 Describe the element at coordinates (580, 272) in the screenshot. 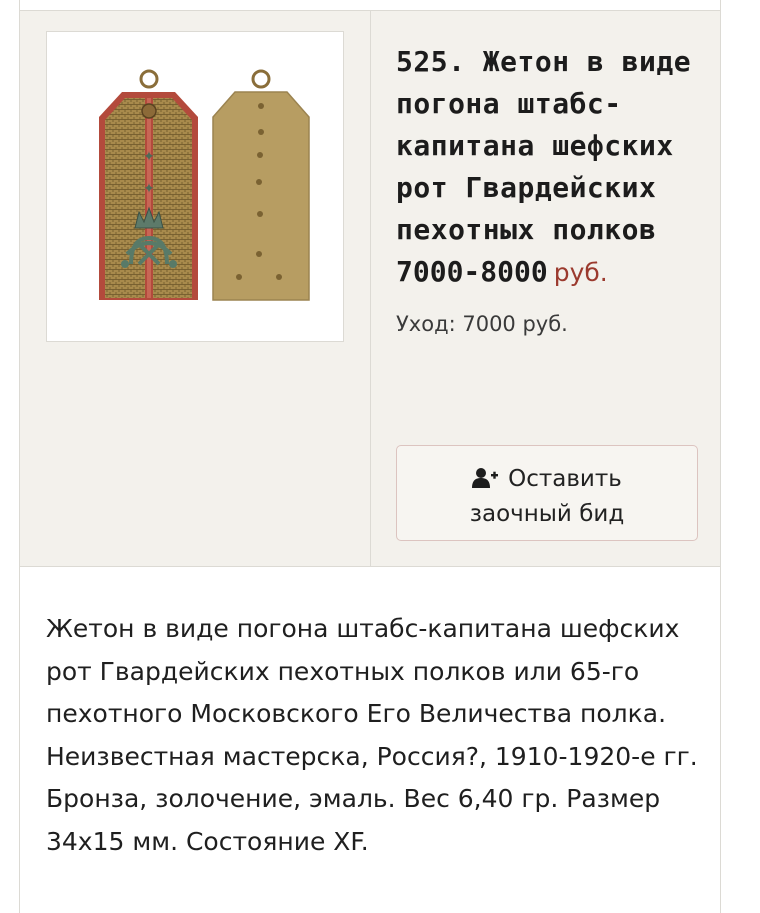

I see `estimate-currency: руб.` at that location.